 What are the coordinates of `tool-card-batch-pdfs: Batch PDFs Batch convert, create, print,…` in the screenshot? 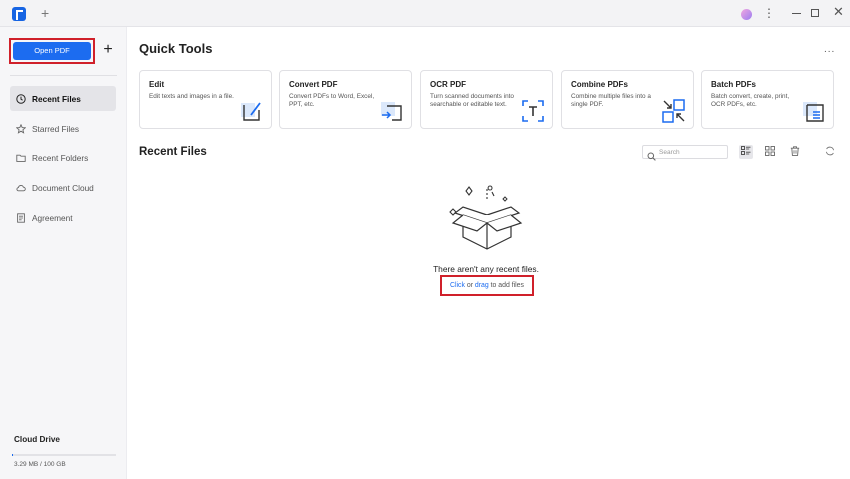 It's located at (767, 99).